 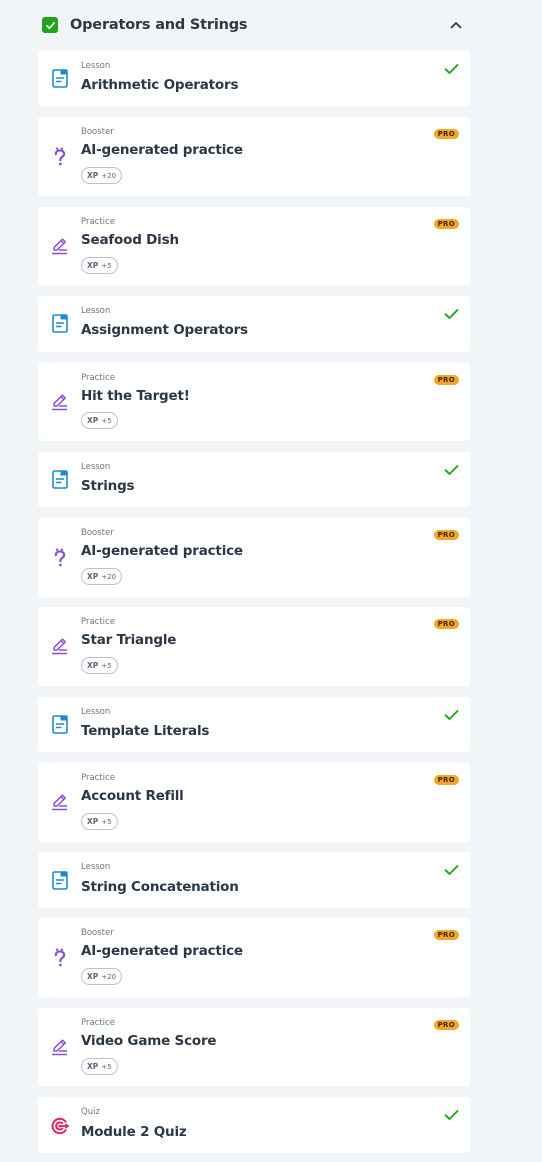 What do you see at coordinates (145, 731) in the screenshot?
I see `item-title: Template Literals` at bounding box center [145, 731].